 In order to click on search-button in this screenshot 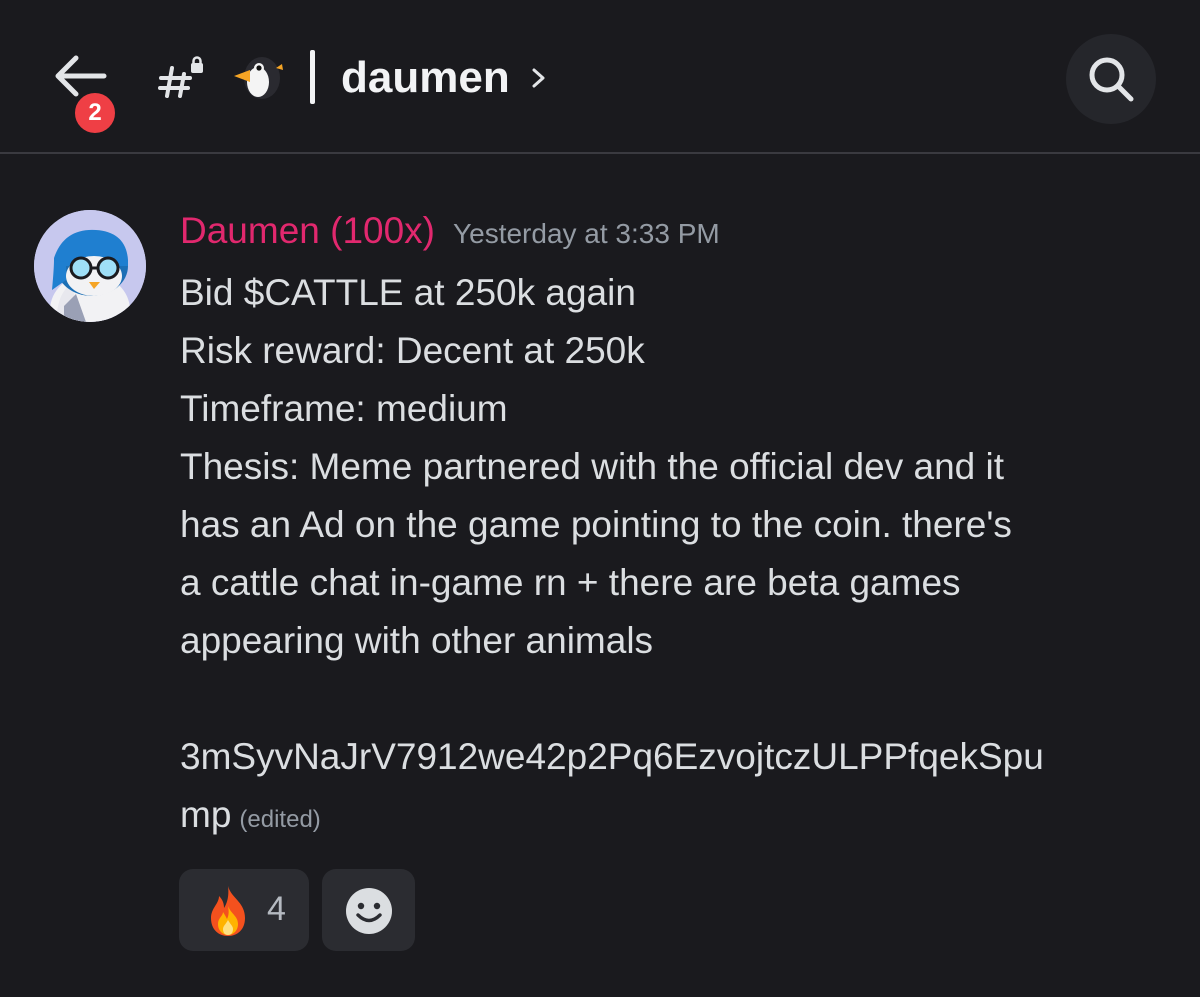, I will do `click(1111, 79)`.